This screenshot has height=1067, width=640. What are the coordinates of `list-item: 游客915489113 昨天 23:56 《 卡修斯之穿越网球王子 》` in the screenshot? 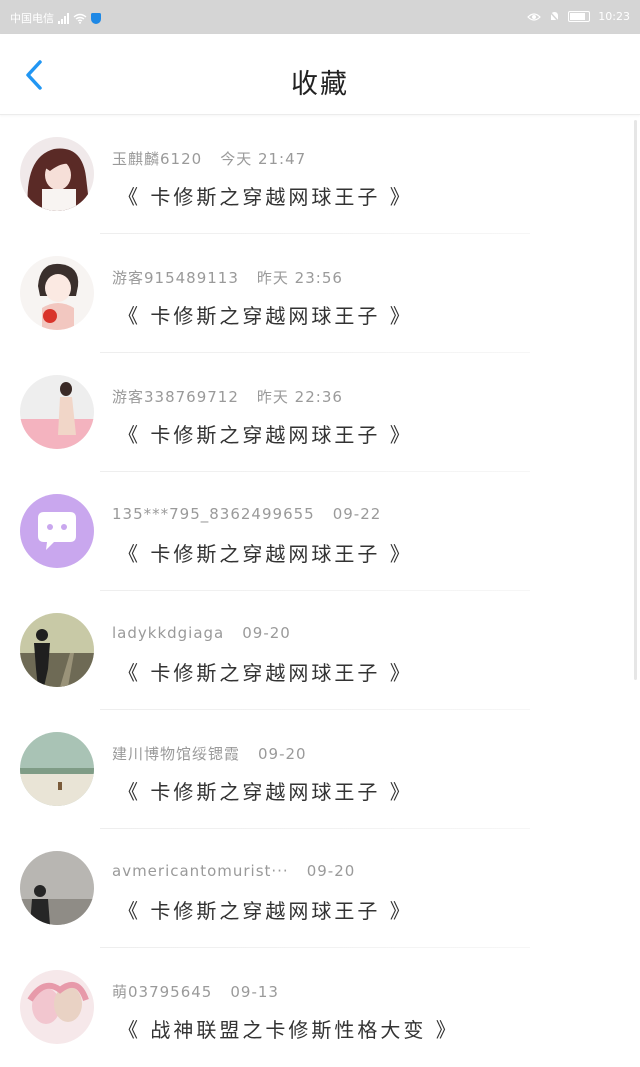 It's located at (320, 293).